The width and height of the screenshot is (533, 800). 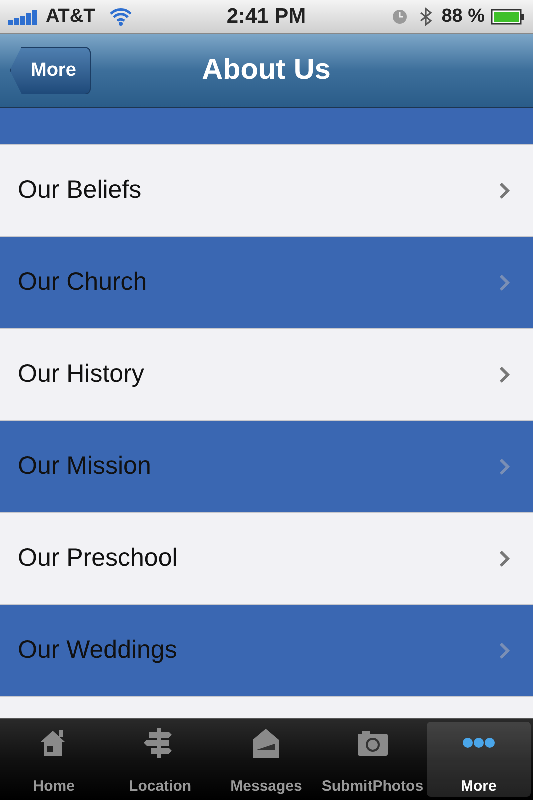 What do you see at coordinates (266, 16) in the screenshot?
I see `clock-time: 2:41 PM` at bounding box center [266, 16].